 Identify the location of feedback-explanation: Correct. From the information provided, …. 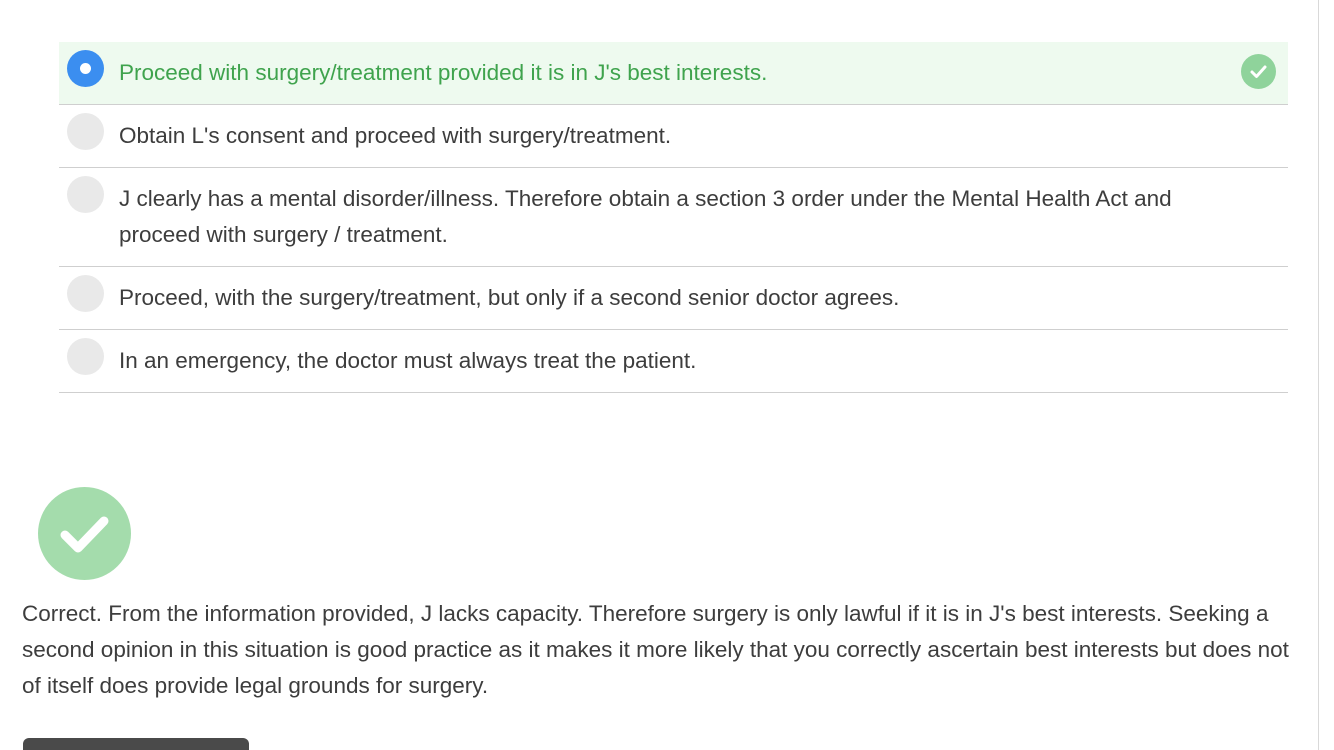
(655, 649).